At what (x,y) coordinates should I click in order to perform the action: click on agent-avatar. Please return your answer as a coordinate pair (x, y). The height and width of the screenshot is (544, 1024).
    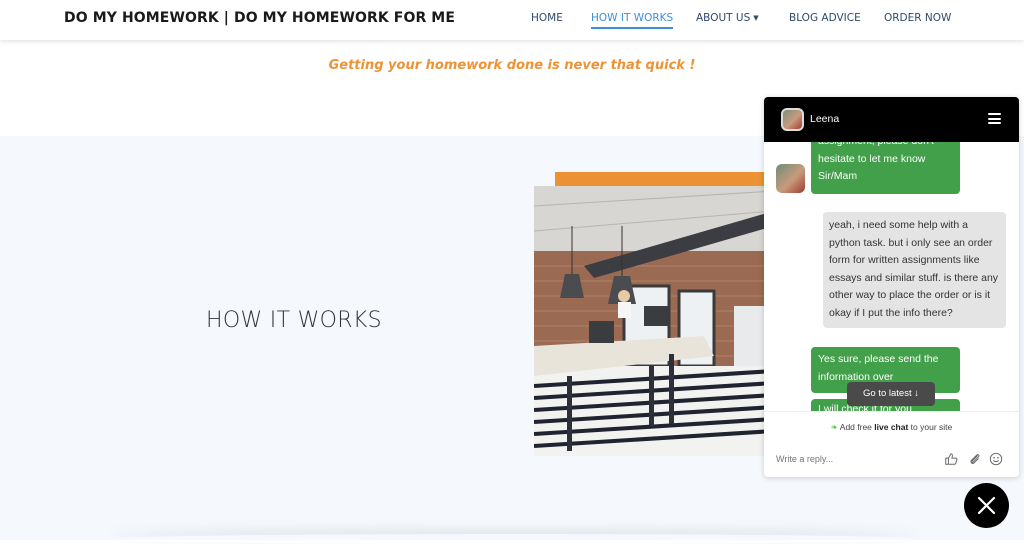
    Looking at the image, I should click on (790, 178).